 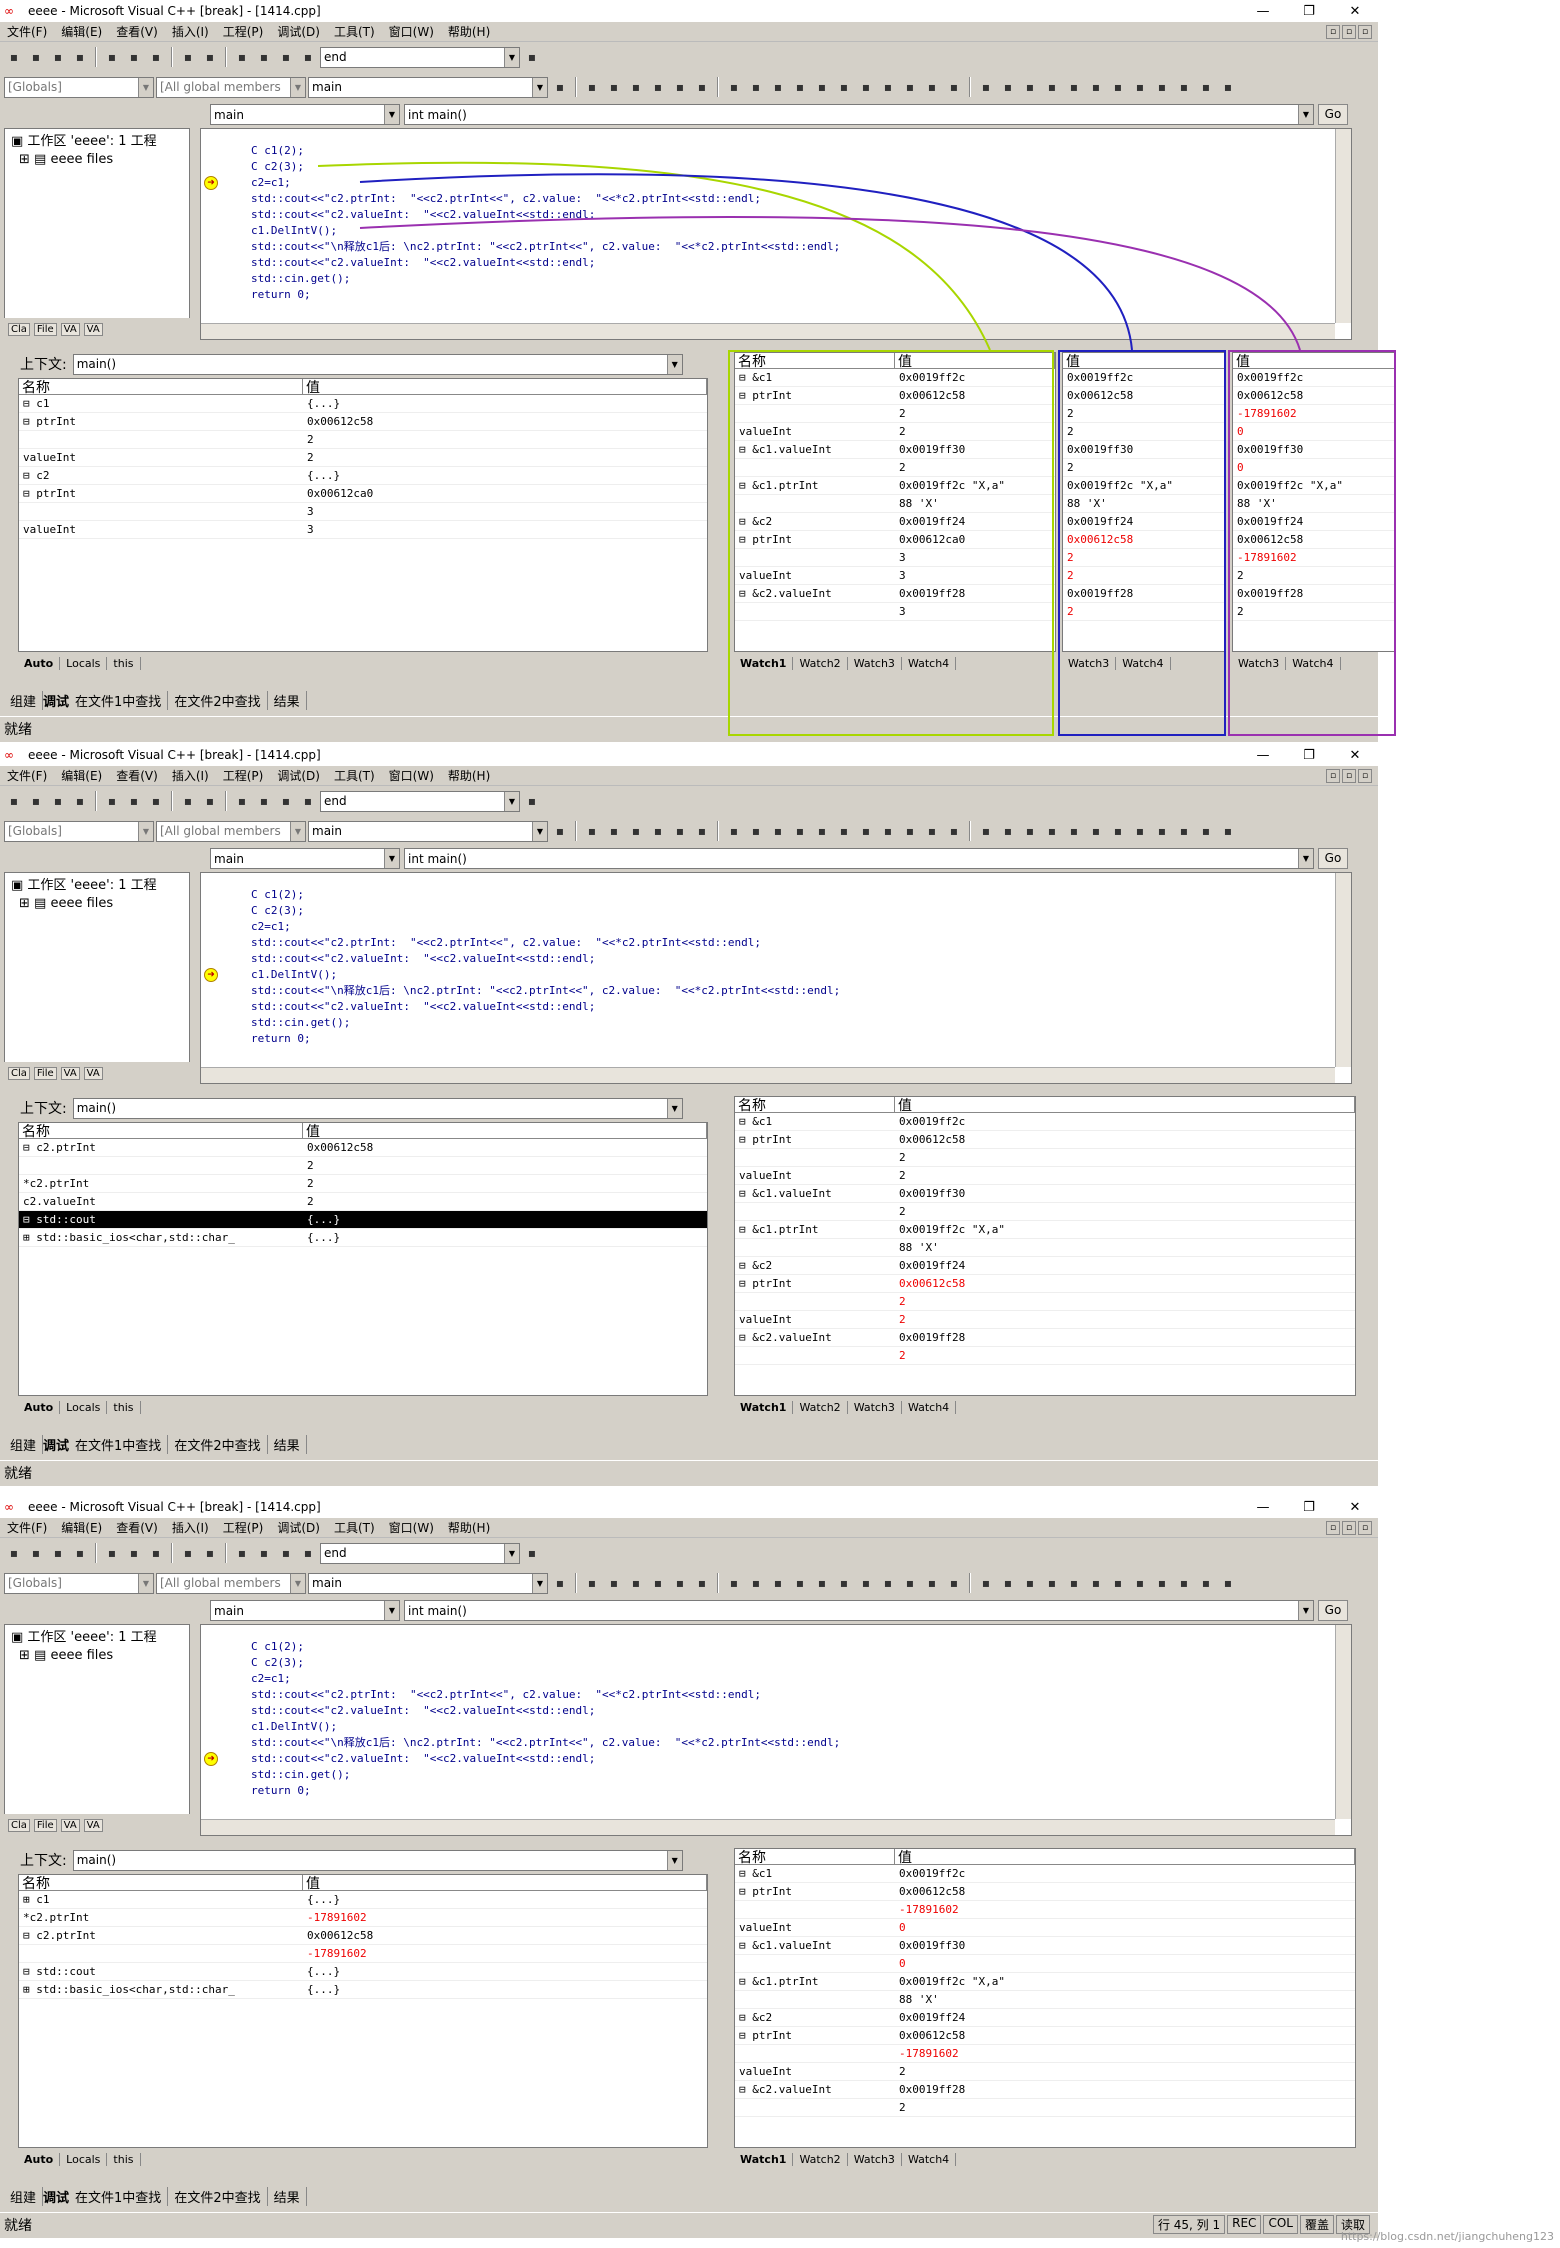 What do you see at coordinates (888, 1583) in the screenshot?
I see `registers-icon: ▪` at bounding box center [888, 1583].